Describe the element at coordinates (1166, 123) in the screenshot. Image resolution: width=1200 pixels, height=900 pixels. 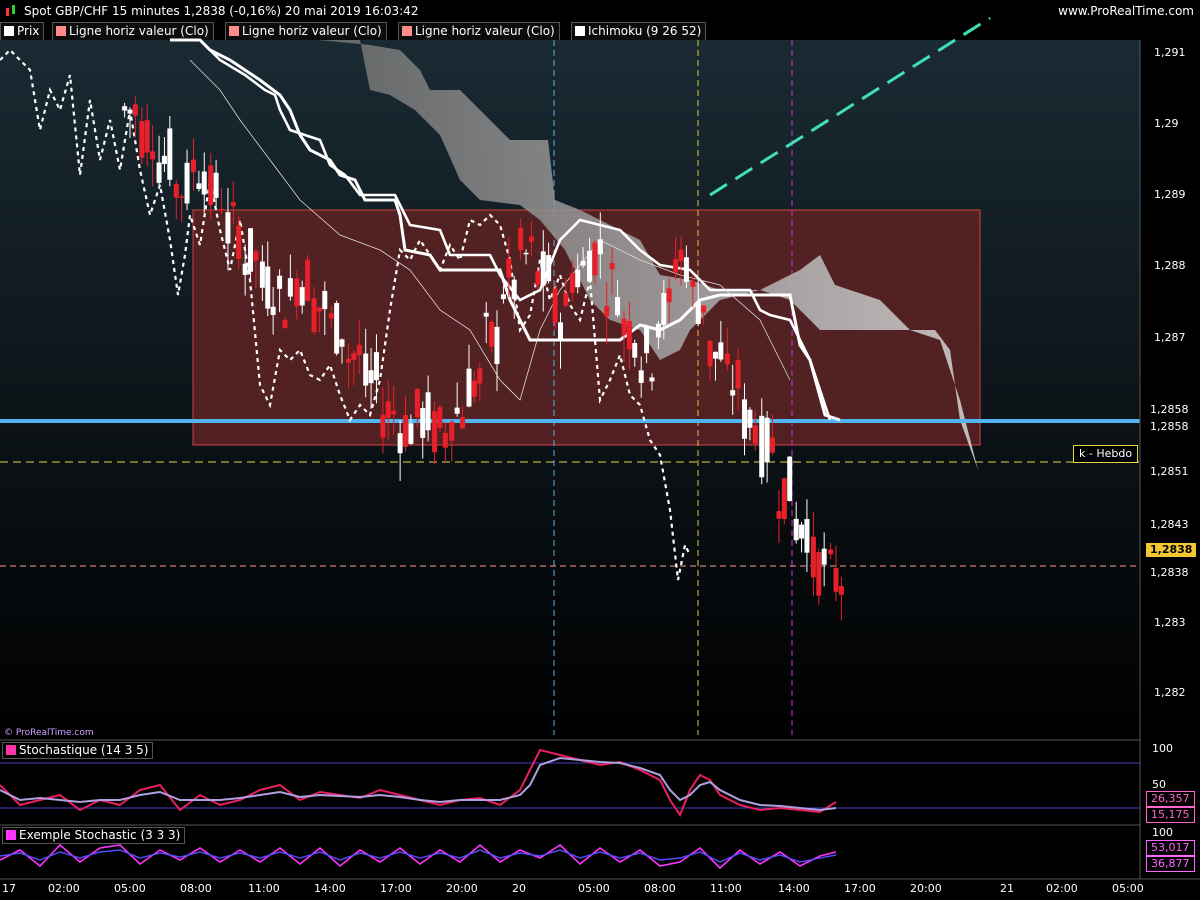
I see `price-tick: 1,29` at that location.